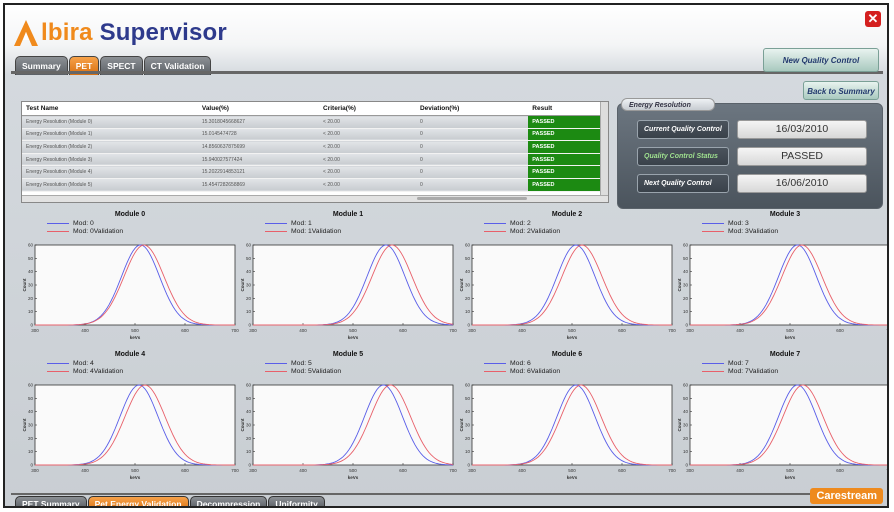 The image size is (894, 512). I want to click on cell: Energy Resolution (Module 2), so click(110, 147).